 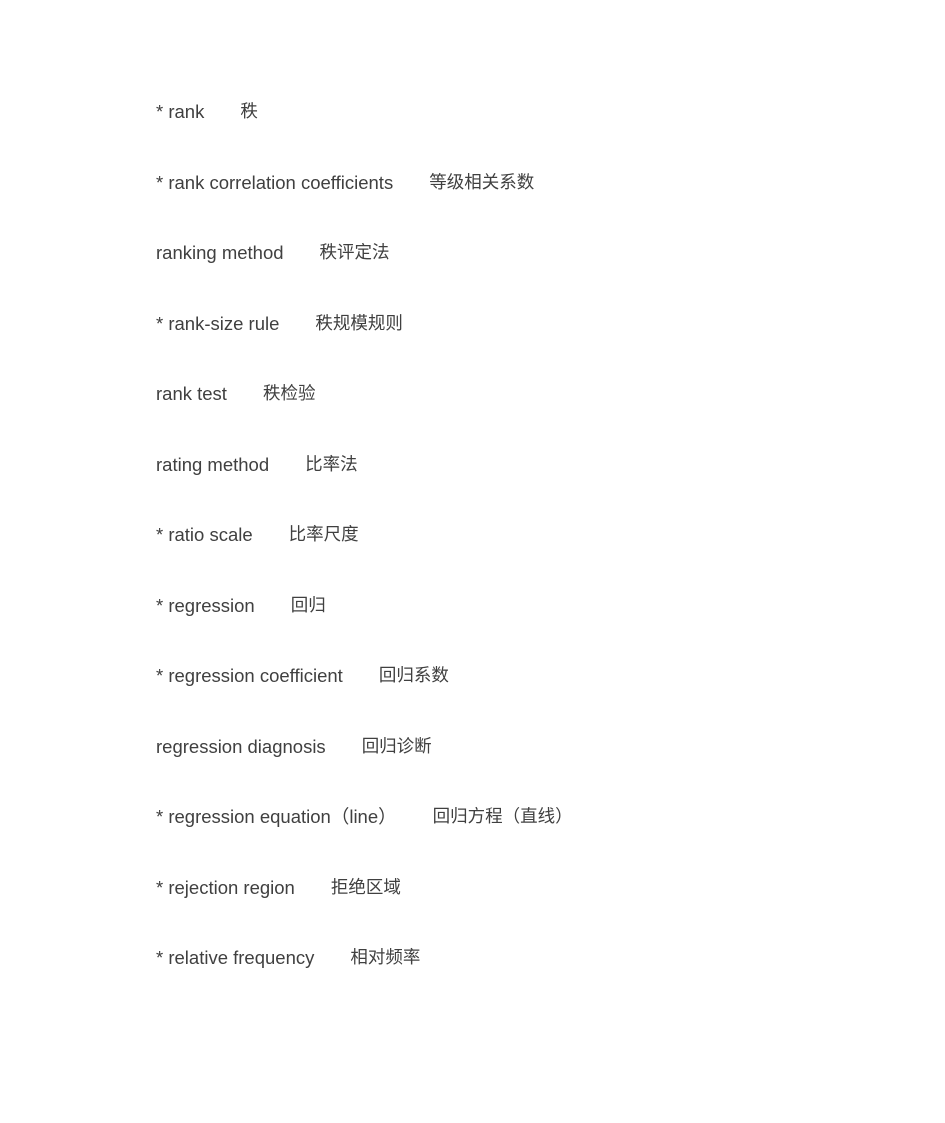 I want to click on glossary-entry: * rank 秩, so click(x=364, y=132).